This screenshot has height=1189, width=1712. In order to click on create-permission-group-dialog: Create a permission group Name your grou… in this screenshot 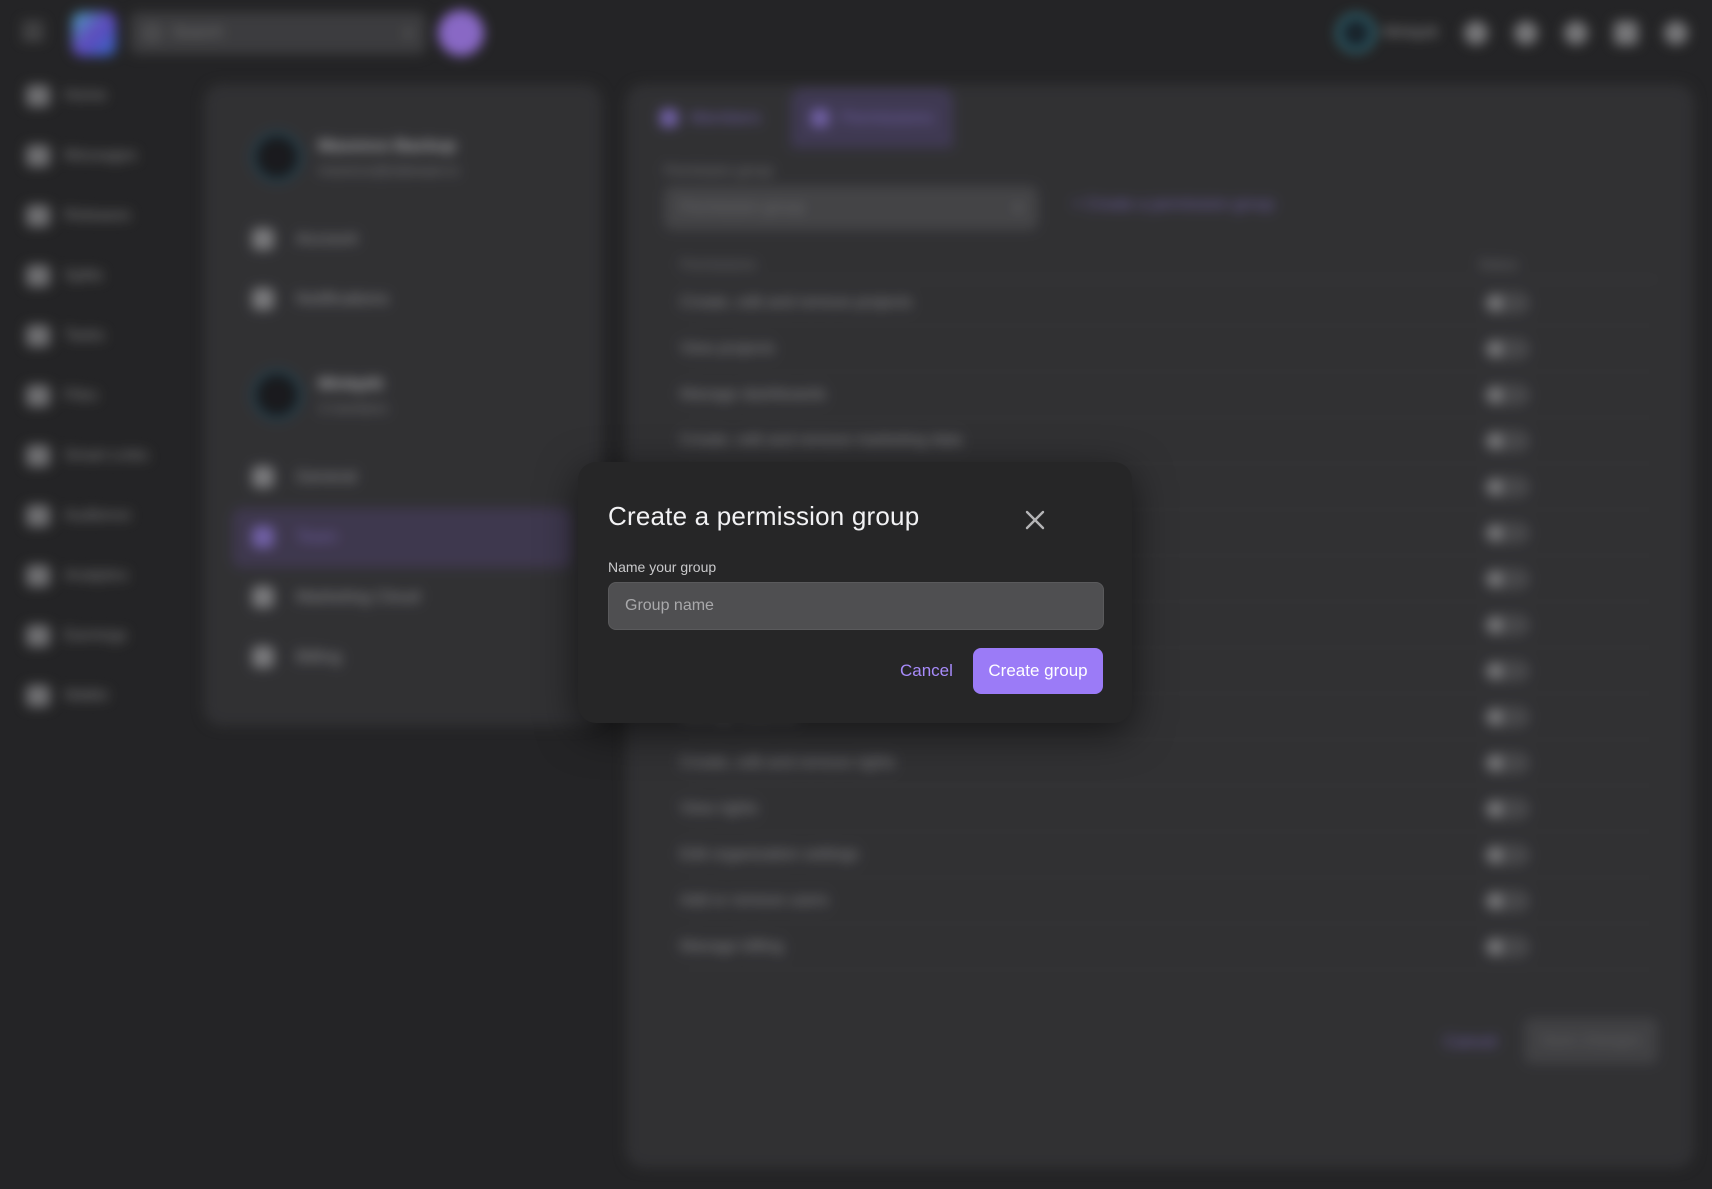, I will do `click(855, 592)`.